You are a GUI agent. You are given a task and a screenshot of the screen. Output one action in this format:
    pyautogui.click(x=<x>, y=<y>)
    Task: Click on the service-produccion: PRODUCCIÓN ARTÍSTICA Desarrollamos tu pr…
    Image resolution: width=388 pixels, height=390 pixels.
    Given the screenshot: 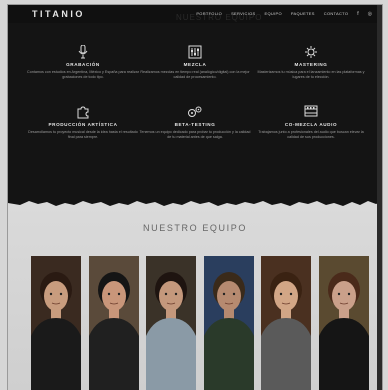 What is the action you would take?
    pyautogui.click(x=83, y=122)
    